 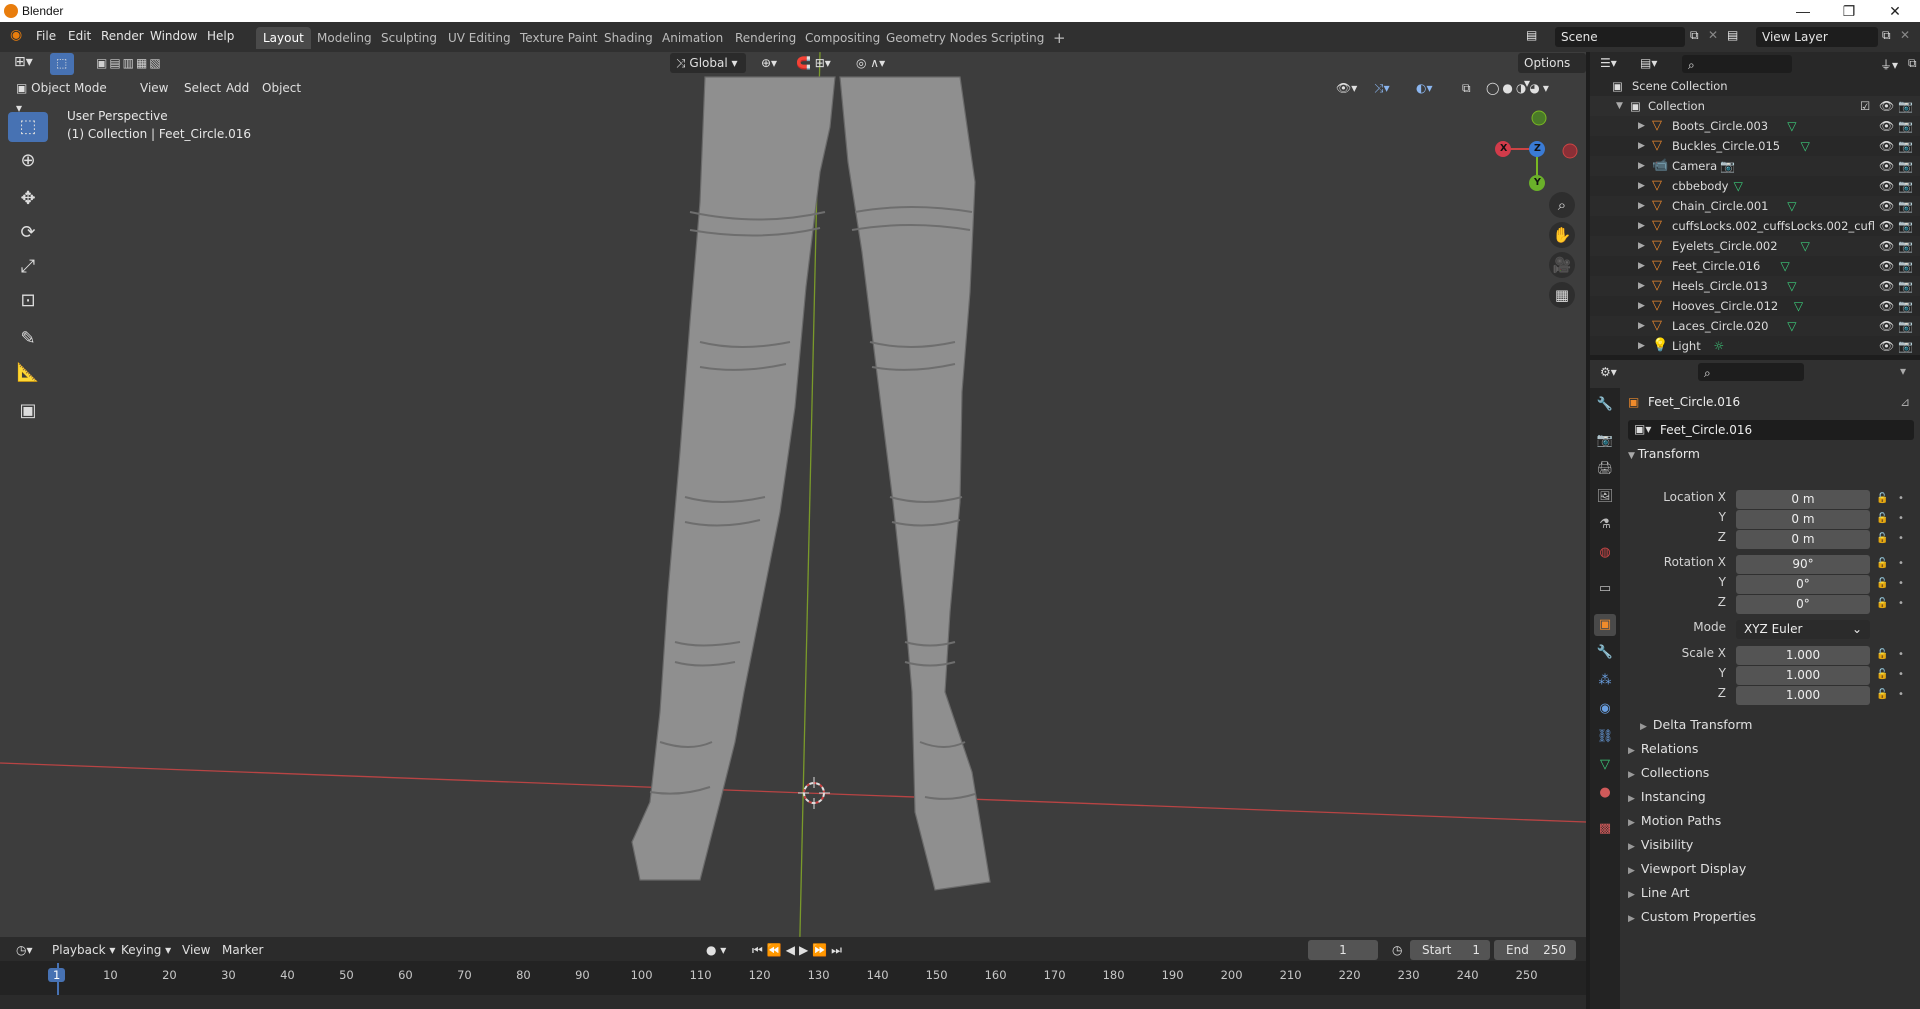 I want to click on properties-subpanel: ▶ Viewport Display, so click(x=1687, y=868).